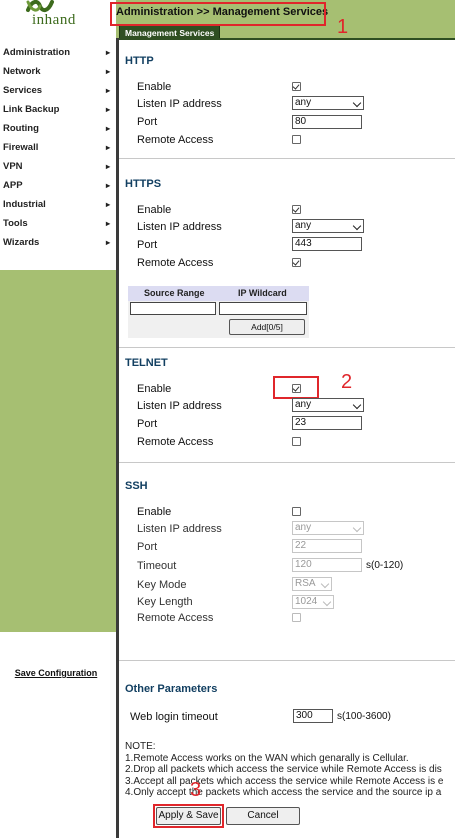  I want to click on https-remote-label: Remote Access, so click(175, 263).